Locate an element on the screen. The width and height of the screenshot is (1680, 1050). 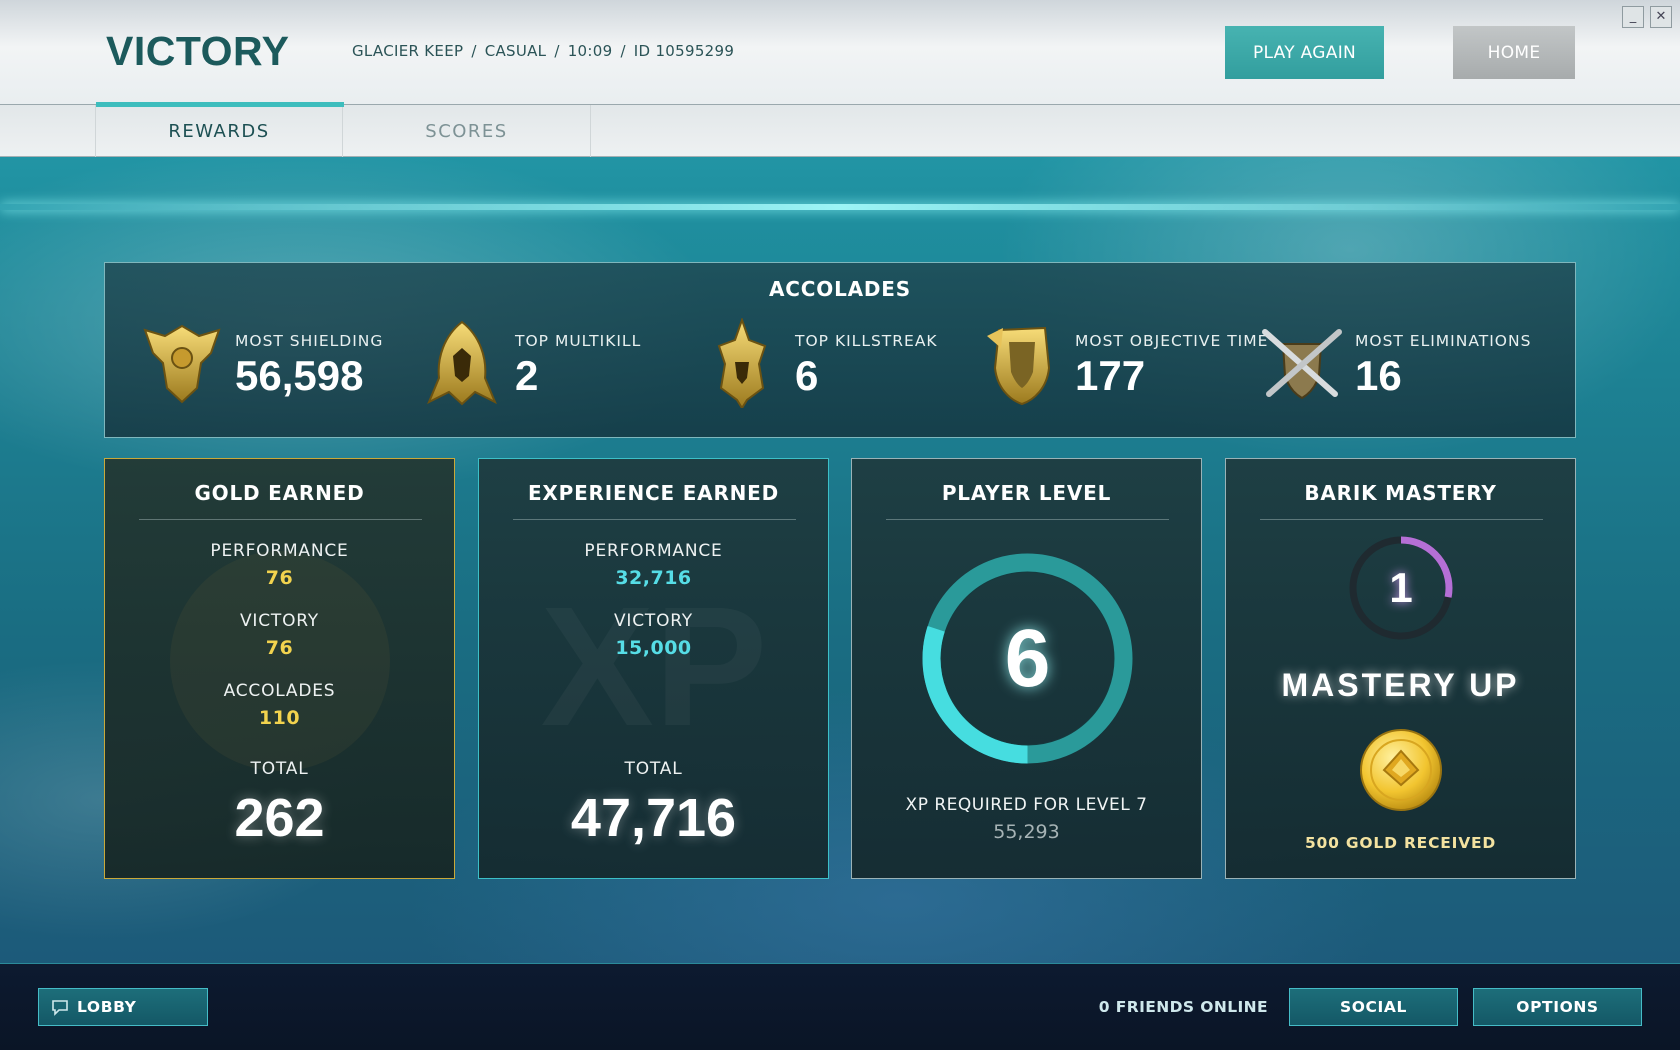
accolade-value: 56,598 is located at coordinates (299, 375).